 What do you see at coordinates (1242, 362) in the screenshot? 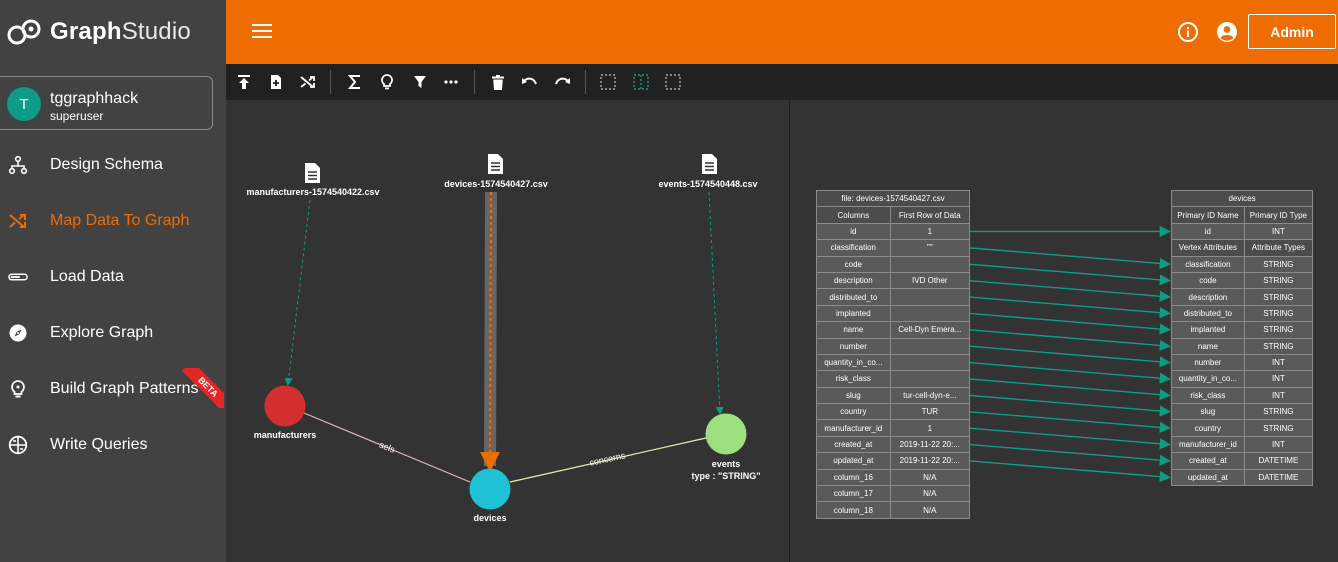
I see `table-row: number INT` at bounding box center [1242, 362].